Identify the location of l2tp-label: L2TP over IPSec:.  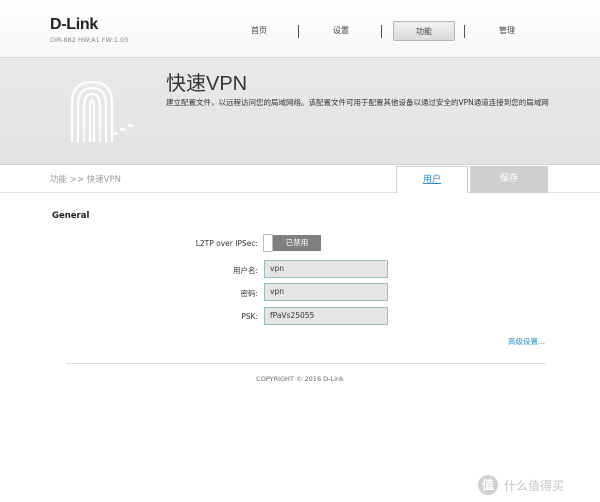
(226, 243).